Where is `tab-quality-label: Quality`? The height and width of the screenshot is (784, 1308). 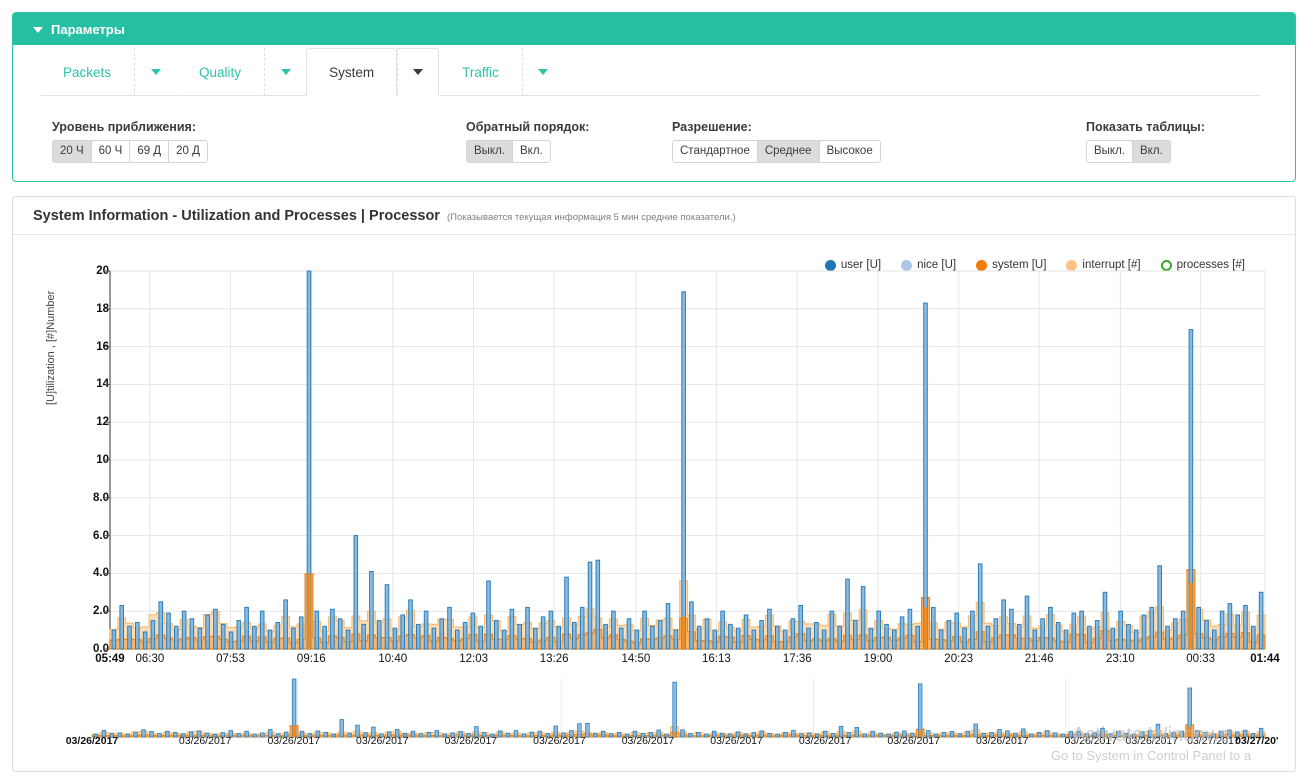
tab-quality-label: Quality is located at coordinates (220, 72).